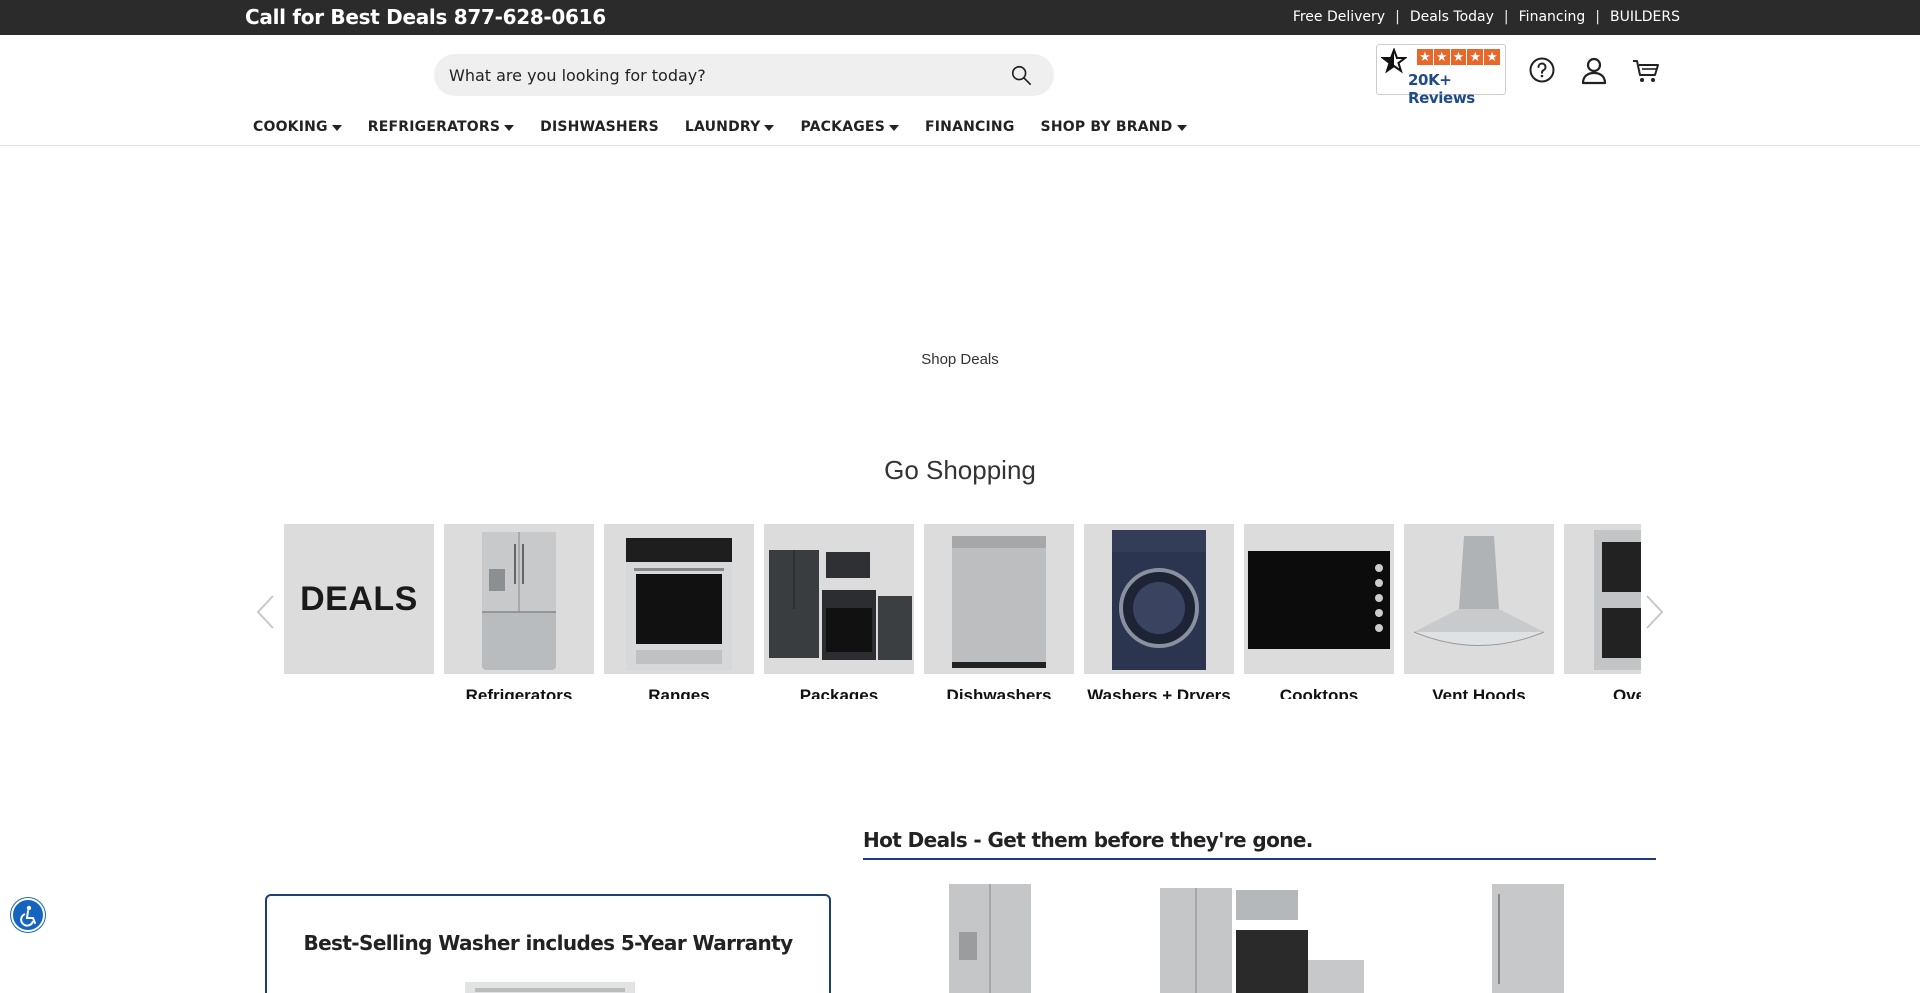 Image resolution: width=1920 pixels, height=993 pixels. What do you see at coordinates (1542, 70) in the screenshot?
I see `help-icon` at bounding box center [1542, 70].